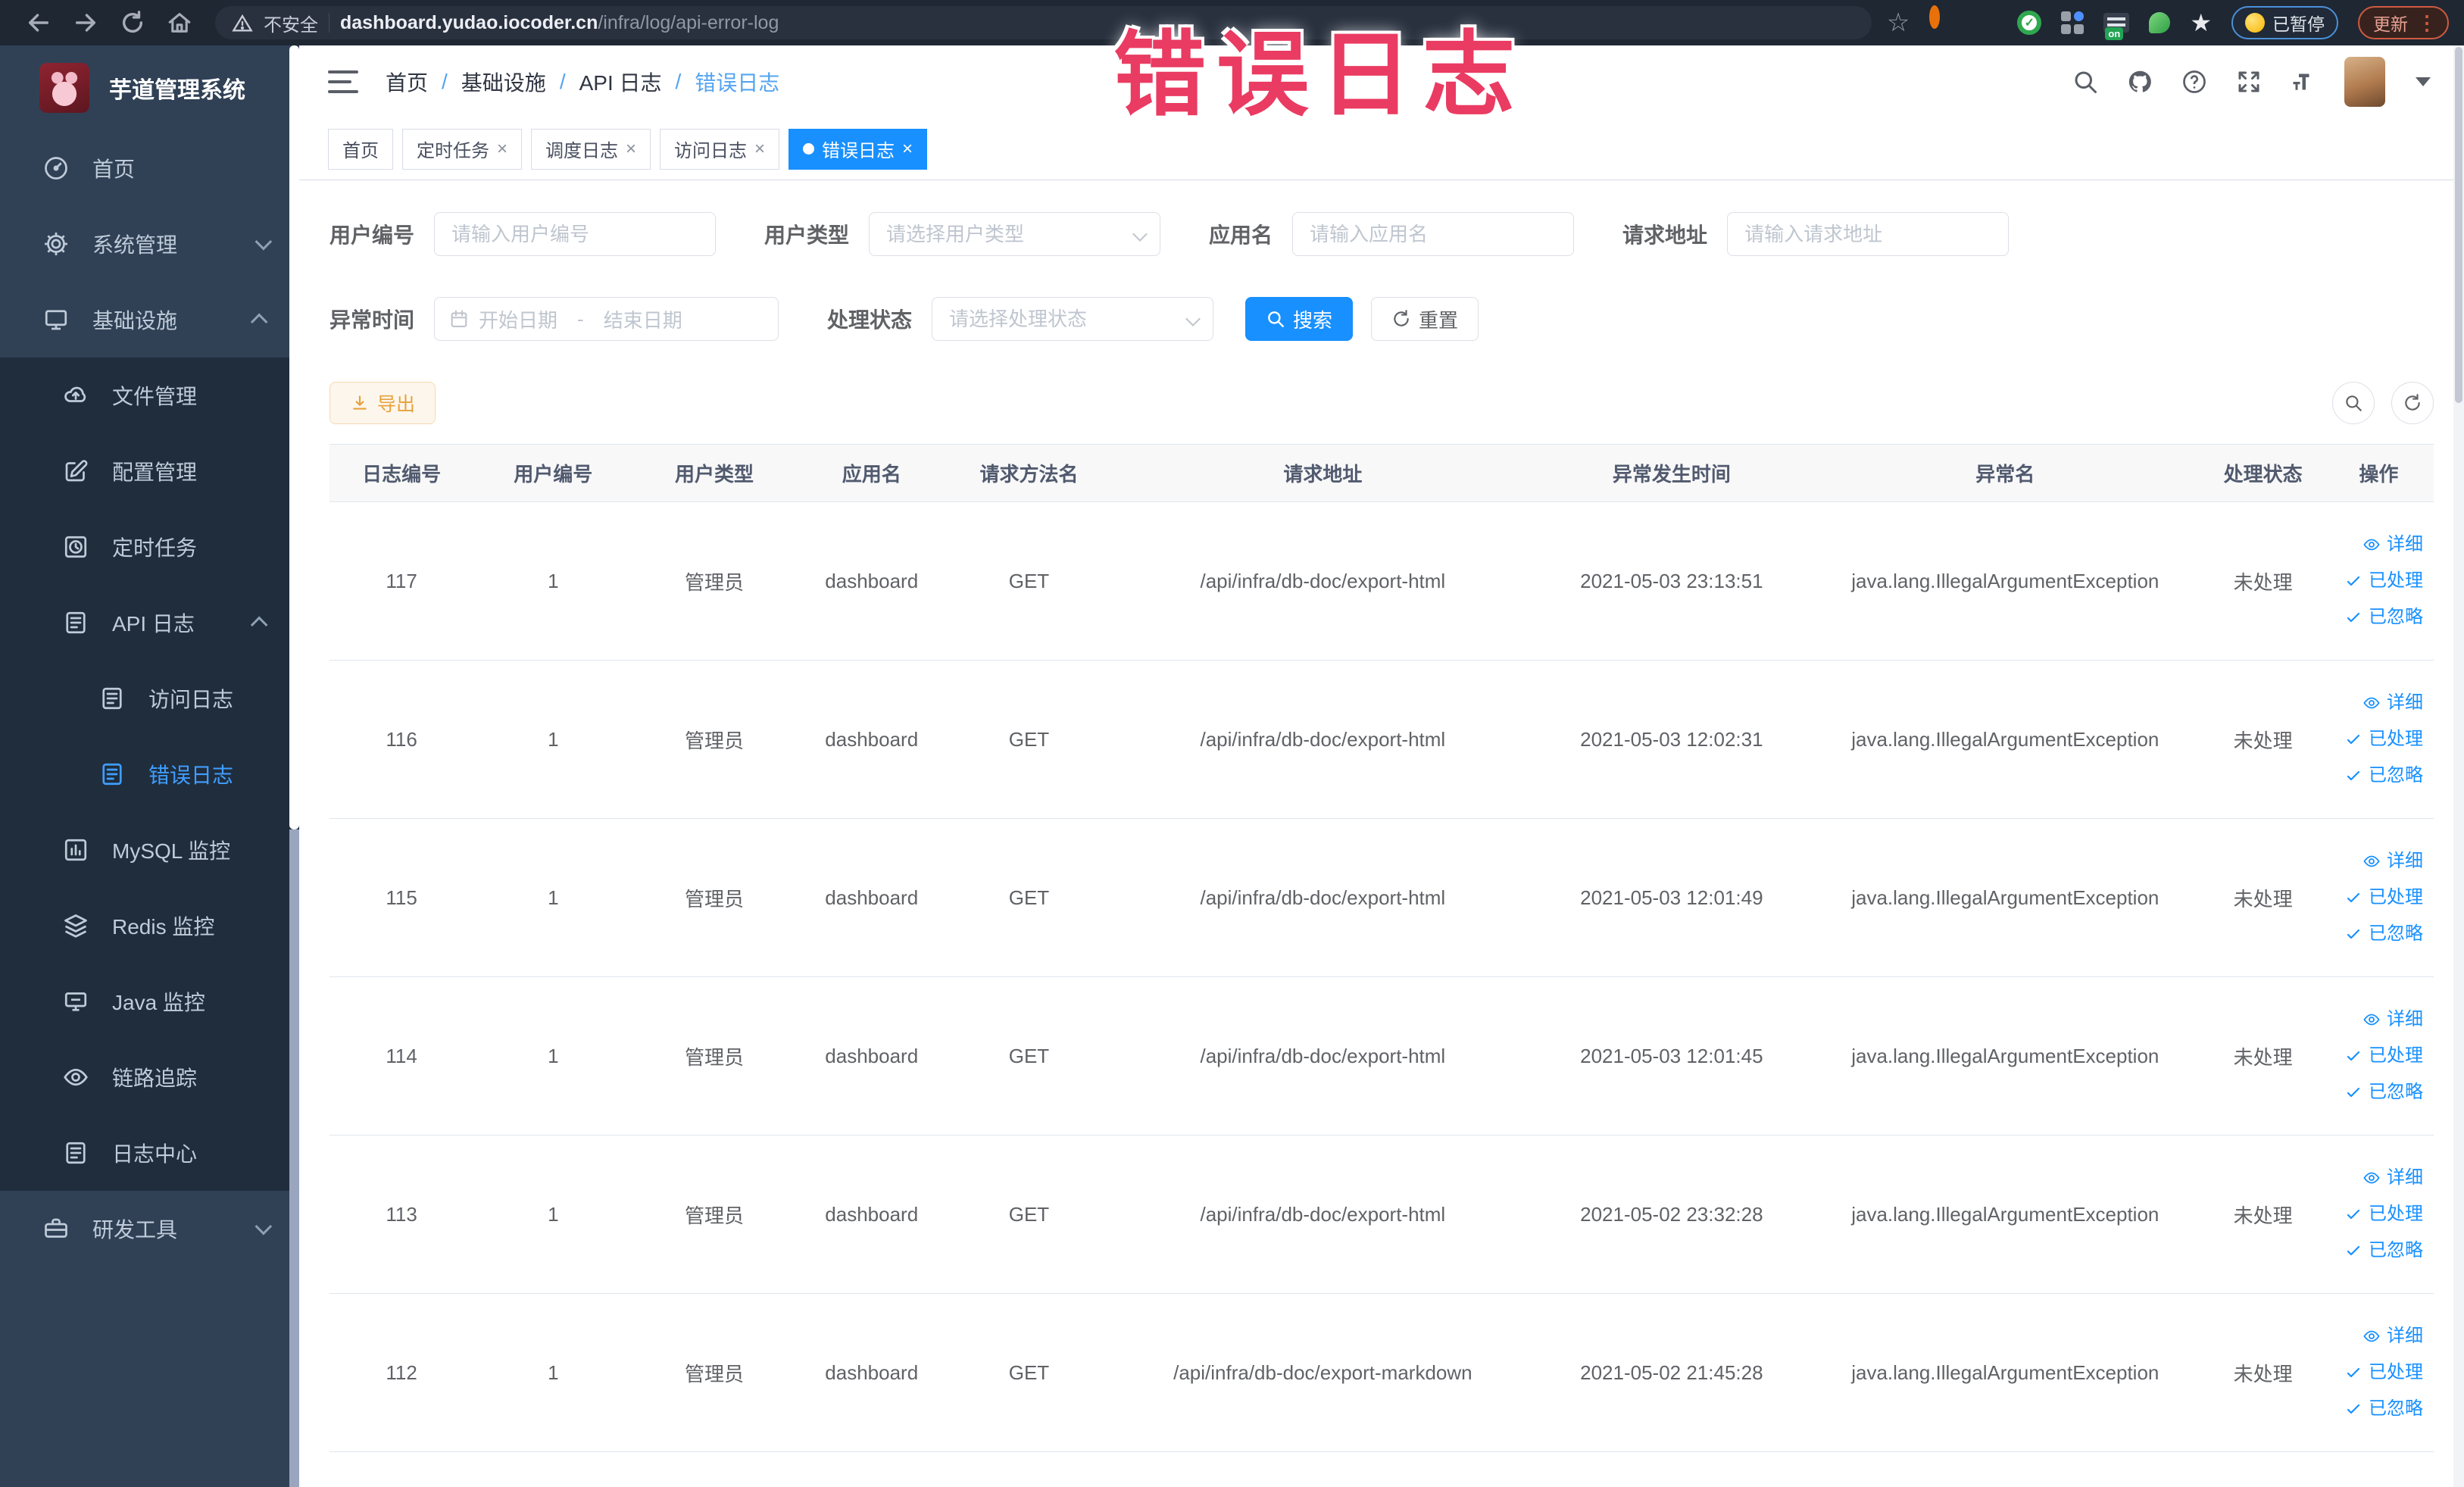 Image resolution: width=2464 pixels, height=1487 pixels. I want to click on sidebar-collapse-icon, so click(343, 81).